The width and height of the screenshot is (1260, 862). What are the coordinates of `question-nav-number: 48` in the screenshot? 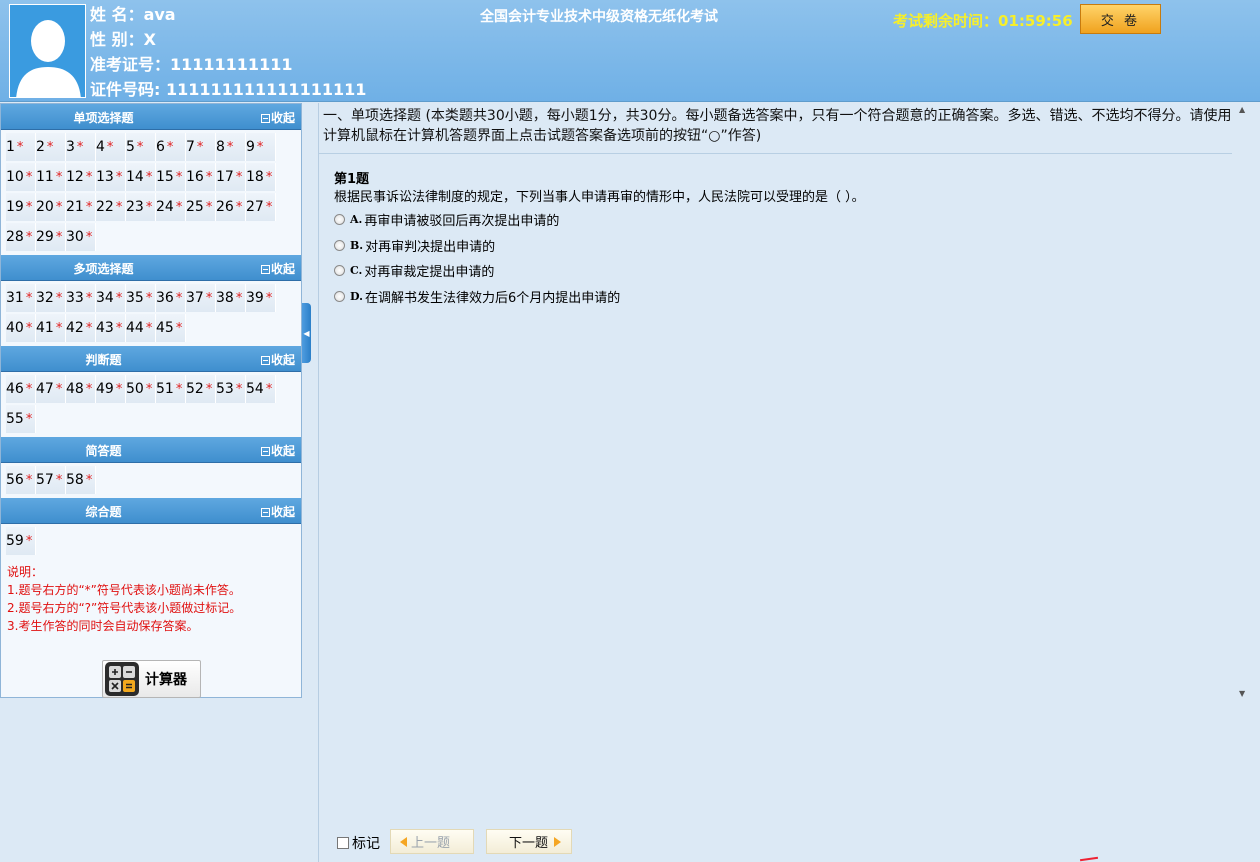 It's located at (75, 389).